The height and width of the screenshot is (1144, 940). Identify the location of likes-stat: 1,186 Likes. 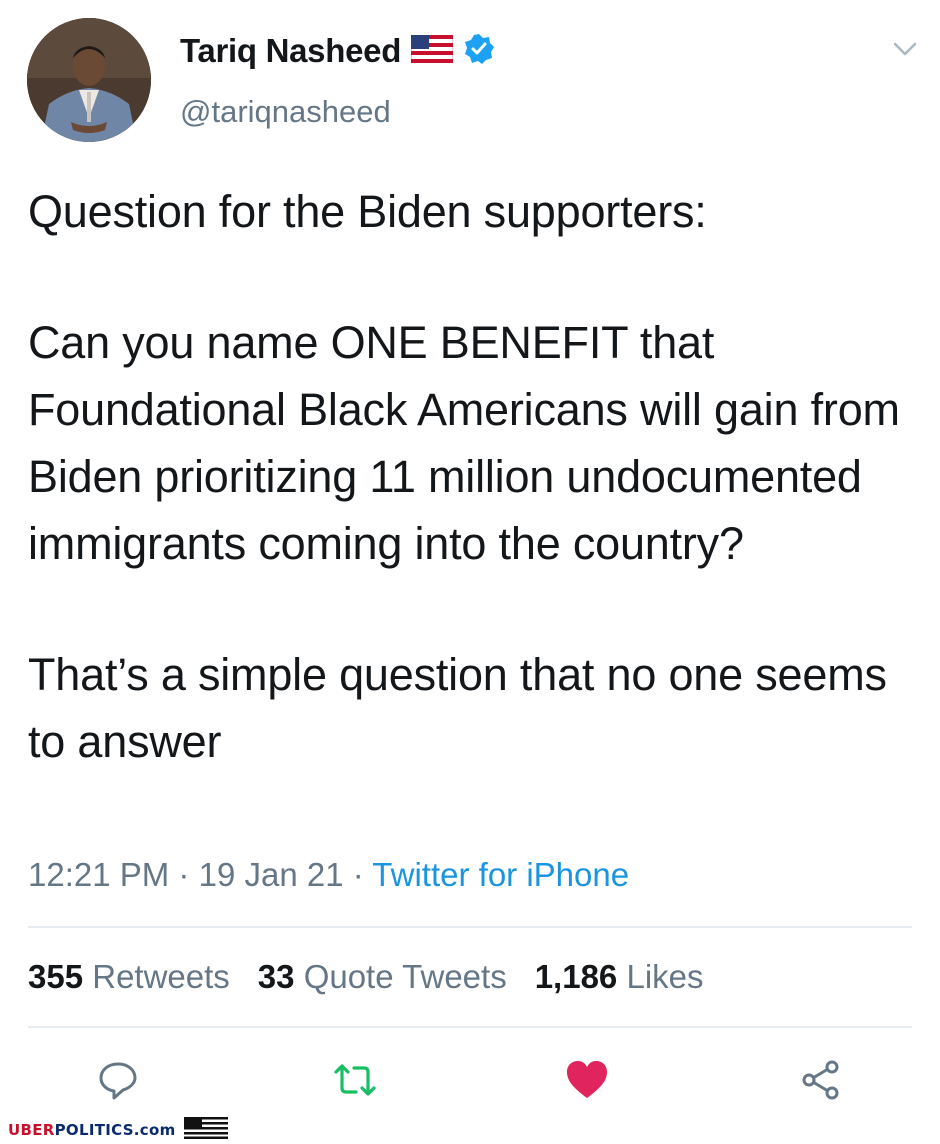
(619, 977).